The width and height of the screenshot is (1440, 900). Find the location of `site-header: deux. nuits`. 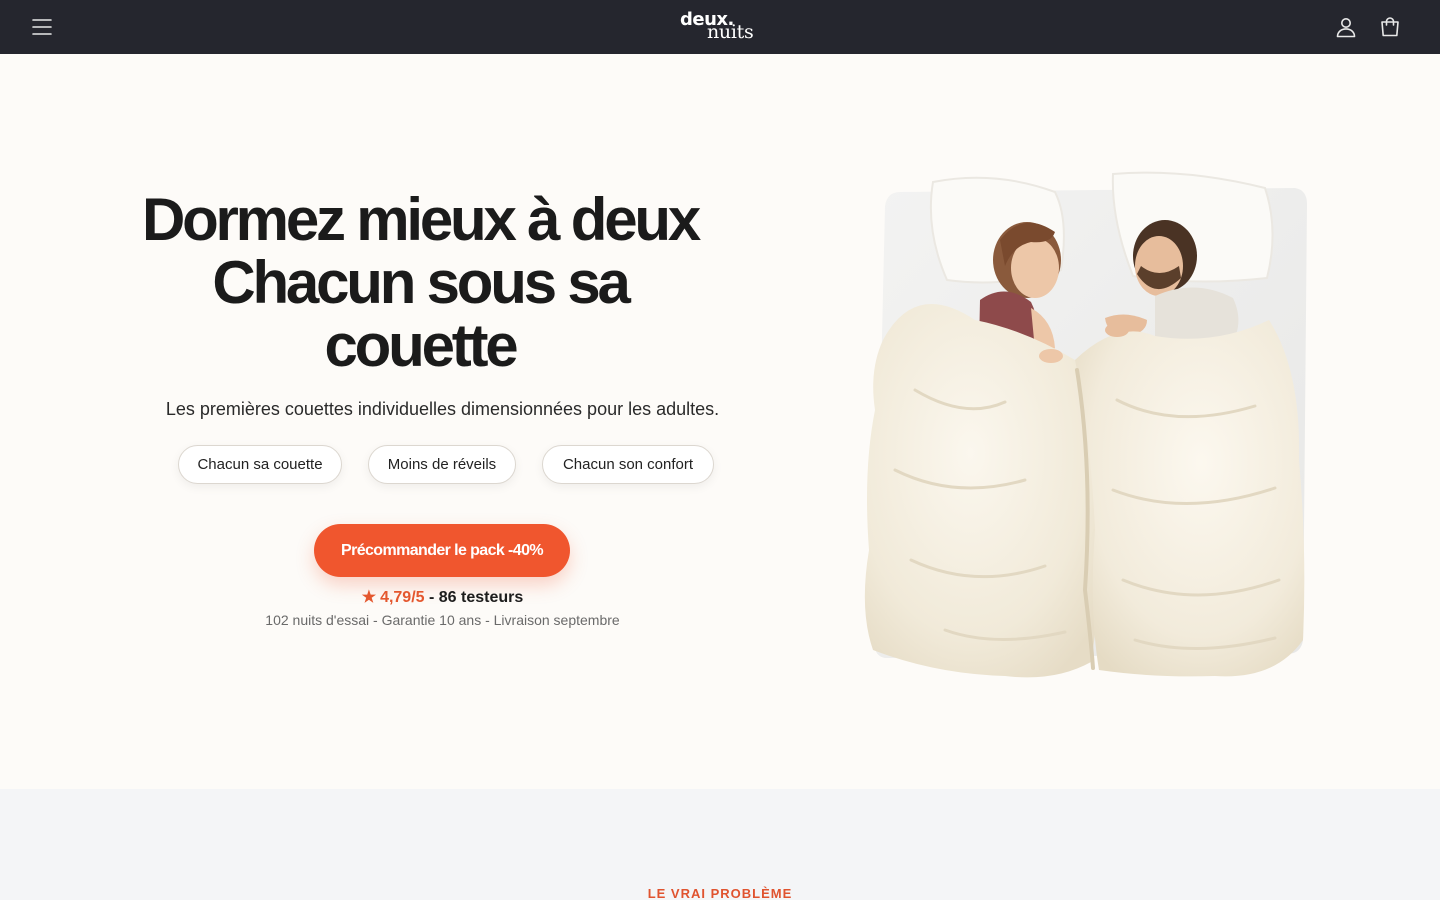

site-header: deux. nuits is located at coordinates (720, 27).